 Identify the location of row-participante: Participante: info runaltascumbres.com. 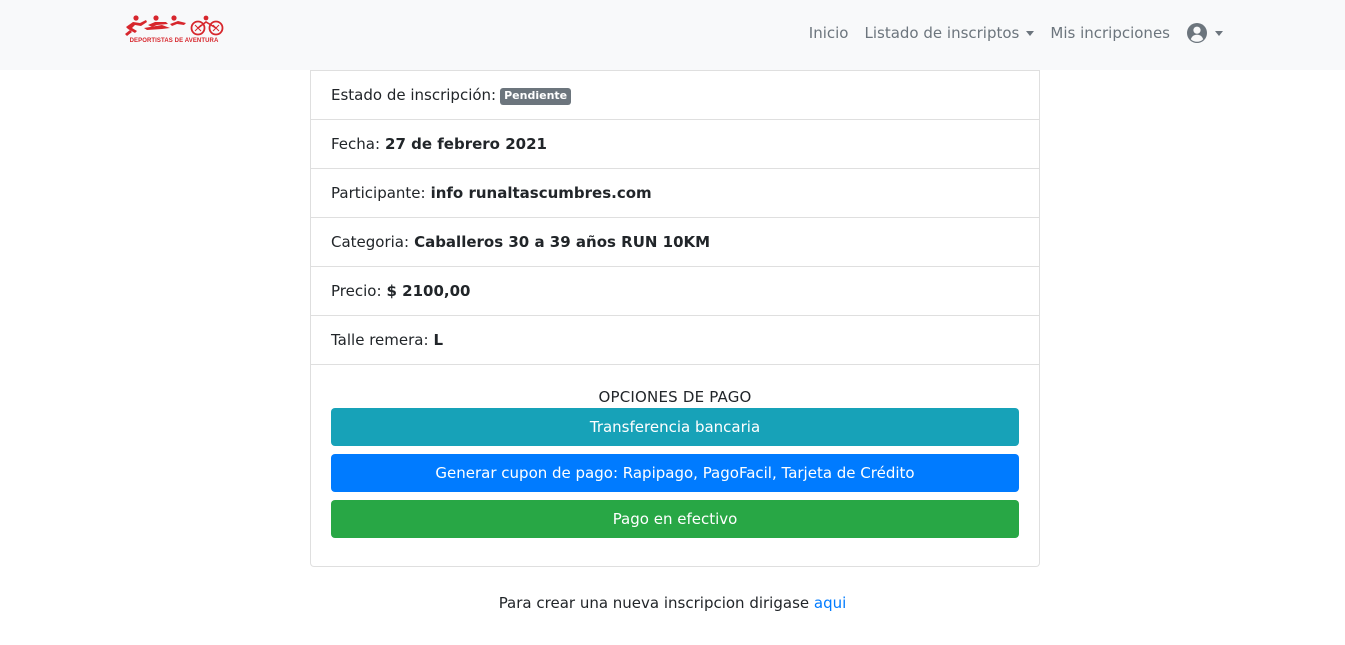
(675, 193).